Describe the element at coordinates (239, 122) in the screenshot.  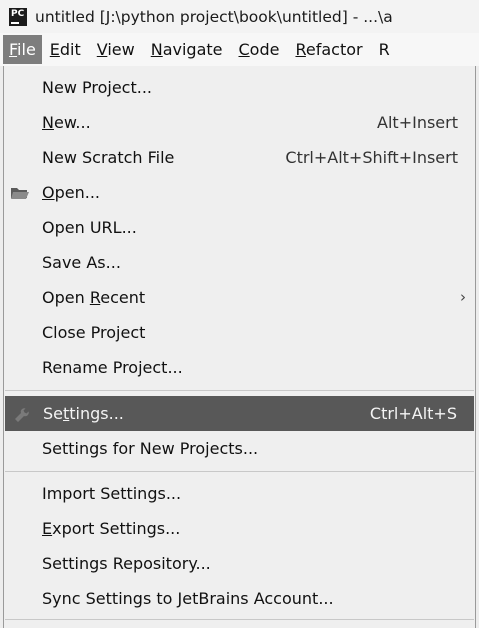
I see `menu-item-new: New... Alt+Insert` at that location.